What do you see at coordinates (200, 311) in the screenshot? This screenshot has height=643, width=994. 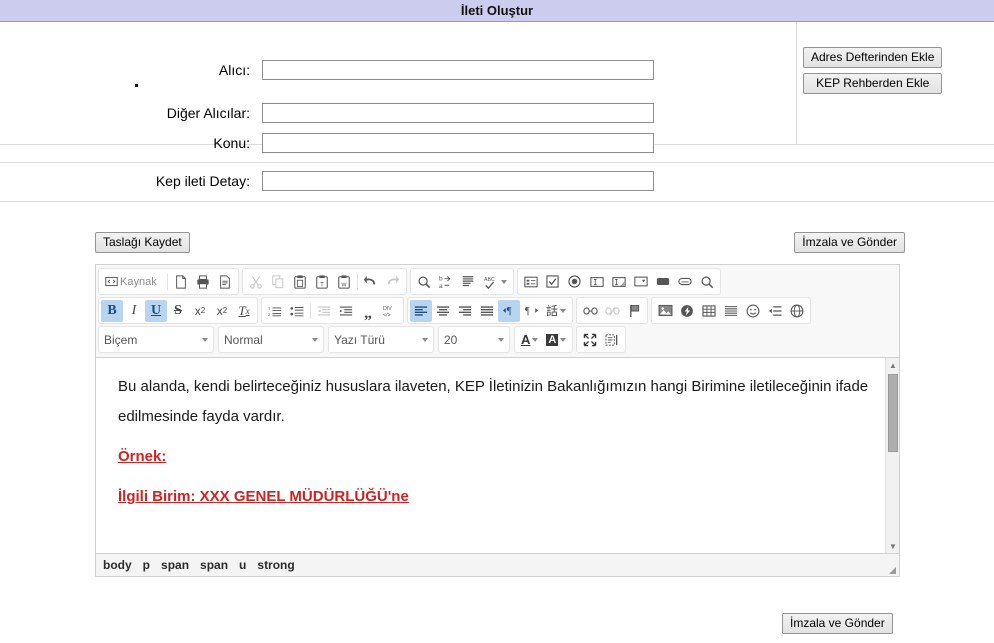 I see `subscript-button: x2` at bounding box center [200, 311].